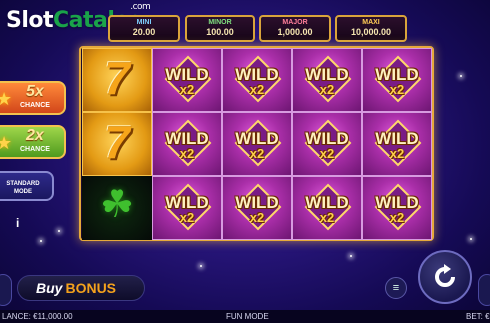  Describe the element at coordinates (295, 22) in the screenshot. I see `jackpot-major-label: MAJOR` at that location.